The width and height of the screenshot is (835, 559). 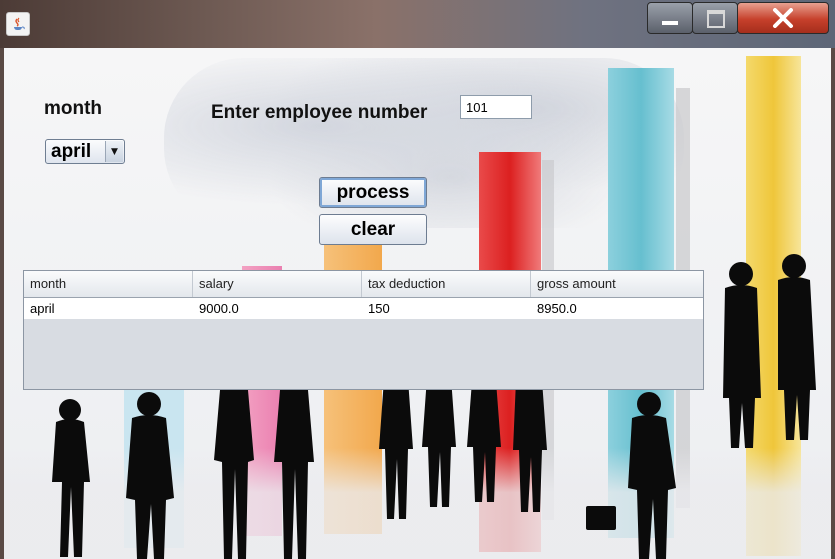 I want to click on clear-button: clear, so click(x=373, y=229).